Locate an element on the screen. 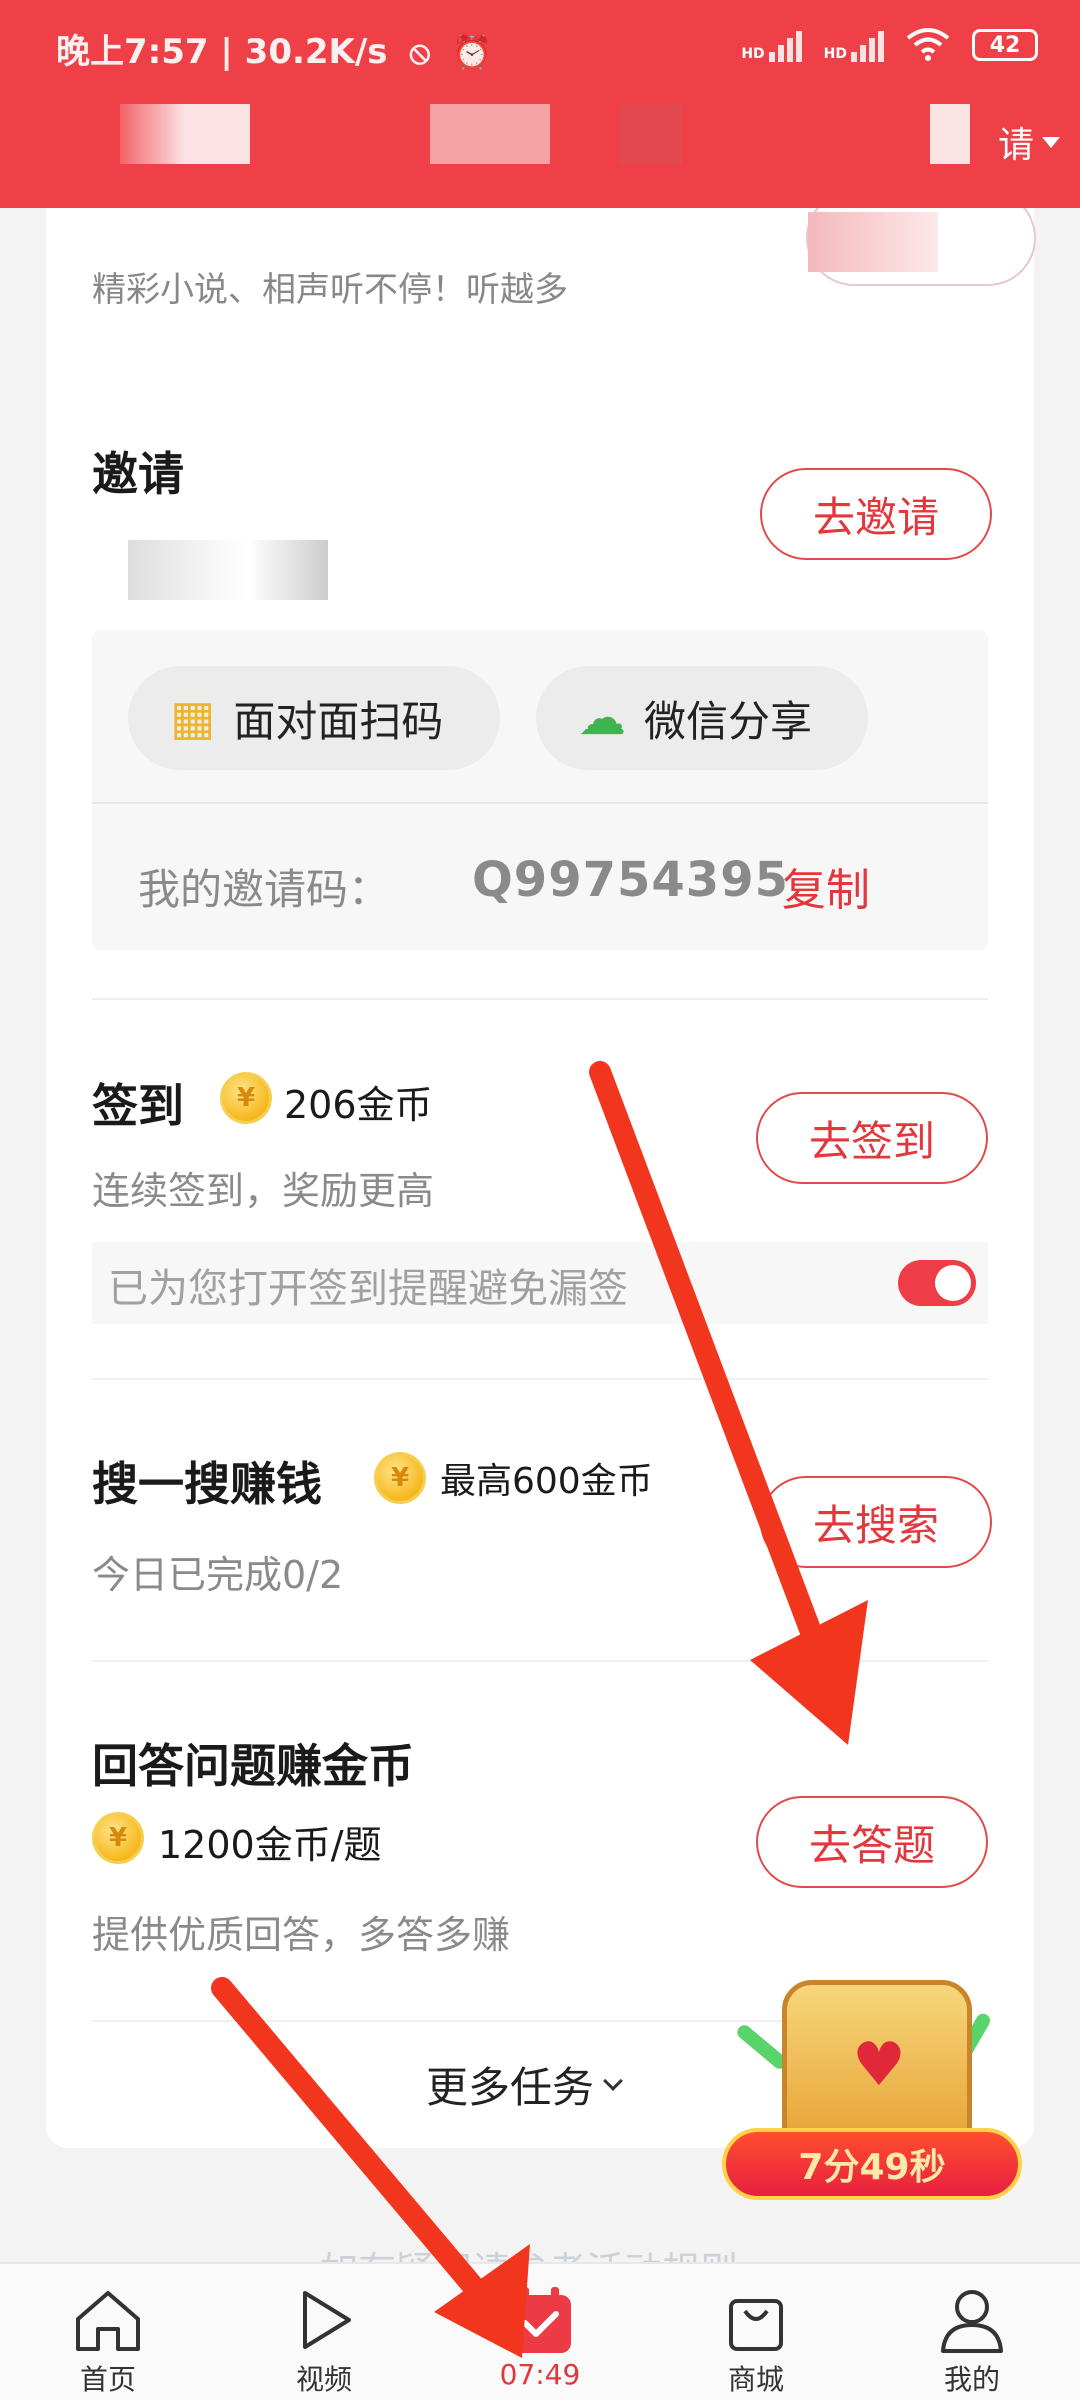  invite-title: 邀请 is located at coordinates (138, 474).